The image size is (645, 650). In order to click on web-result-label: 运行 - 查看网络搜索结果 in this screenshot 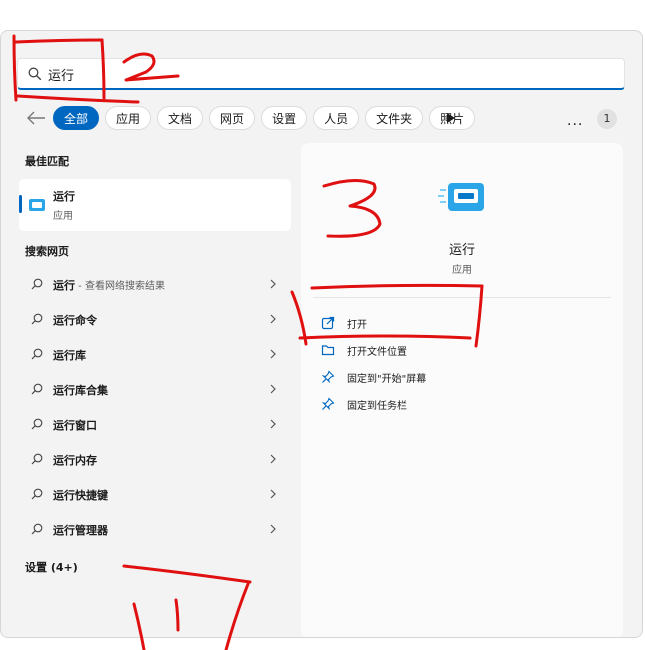, I will do `click(109, 285)`.